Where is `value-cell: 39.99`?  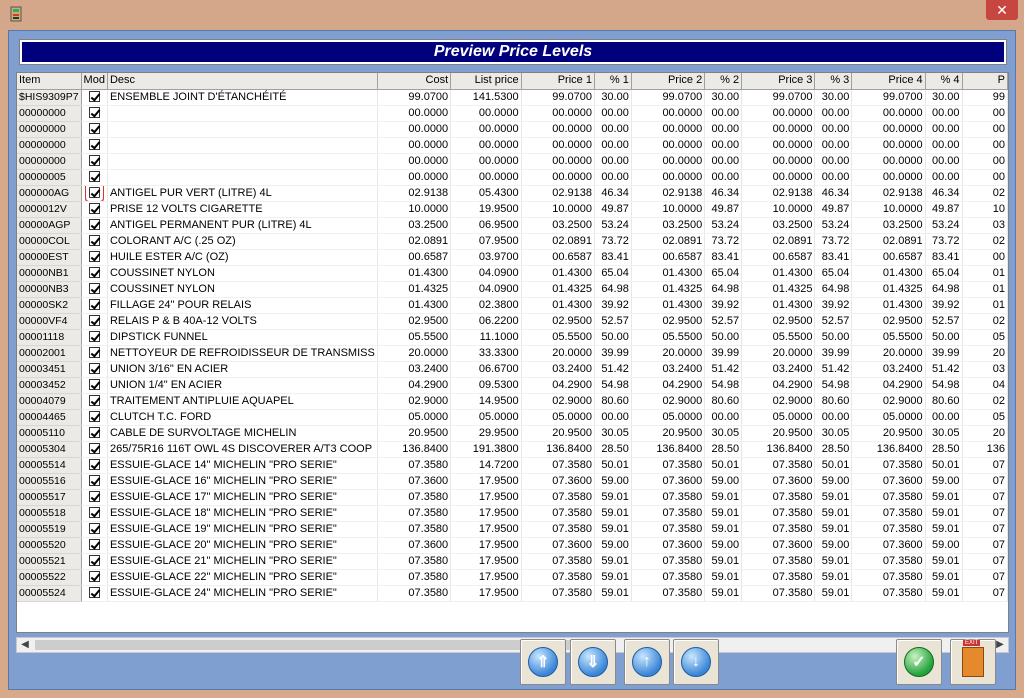 value-cell: 39.99 is located at coordinates (613, 353).